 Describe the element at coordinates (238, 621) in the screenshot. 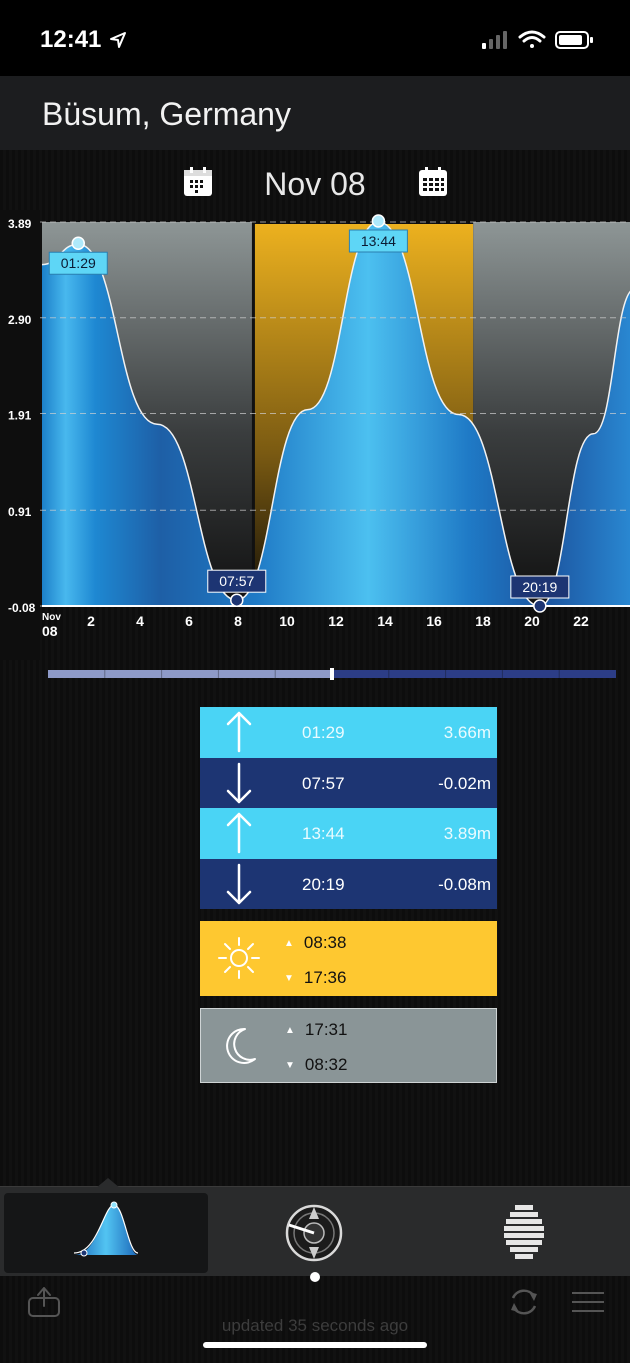

I see `x-tick-label: 8` at that location.